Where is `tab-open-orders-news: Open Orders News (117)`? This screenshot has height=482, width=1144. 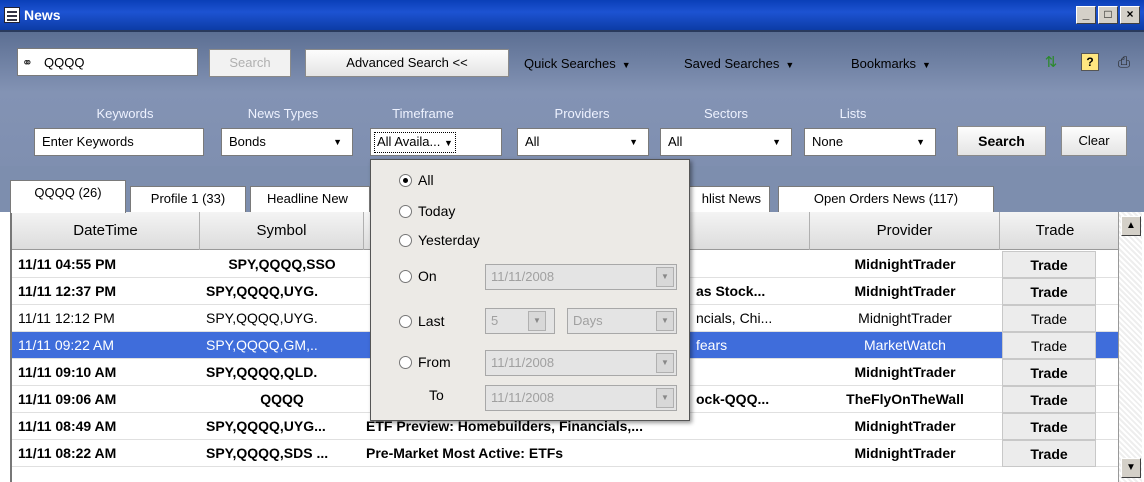
tab-open-orders-news: Open Orders News (117) is located at coordinates (886, 199).